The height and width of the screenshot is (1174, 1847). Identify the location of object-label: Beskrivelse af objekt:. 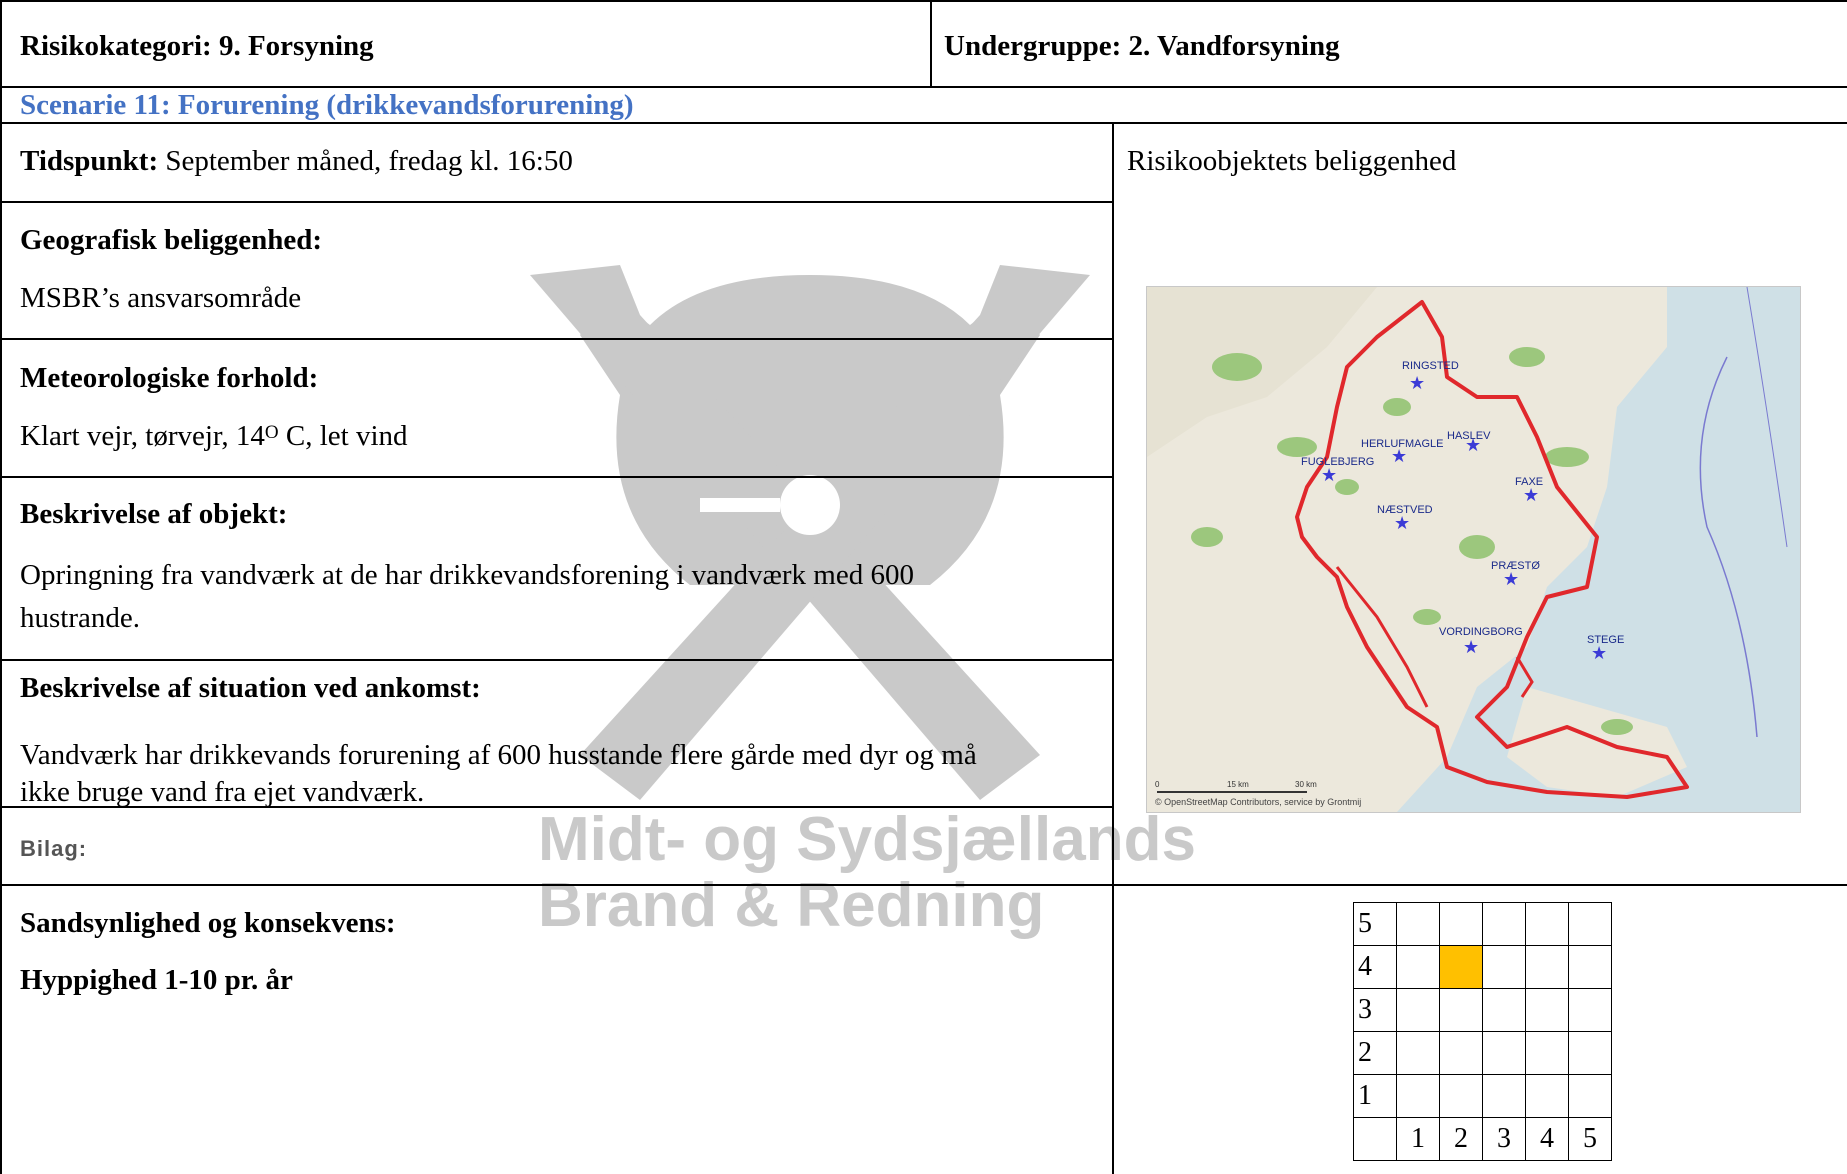
(154, 514).